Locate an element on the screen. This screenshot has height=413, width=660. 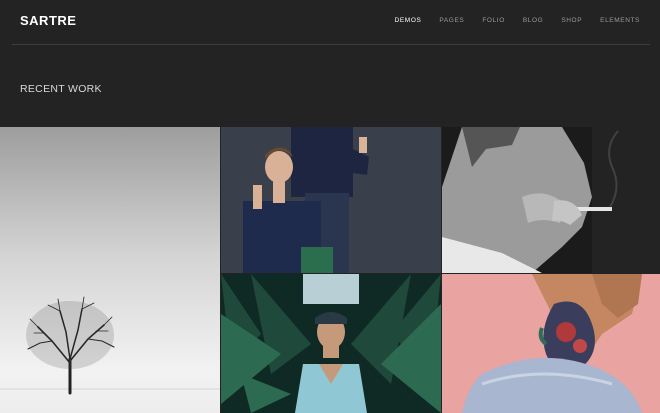
portfolio-item-cornfield is located at coordinates (331, 343).